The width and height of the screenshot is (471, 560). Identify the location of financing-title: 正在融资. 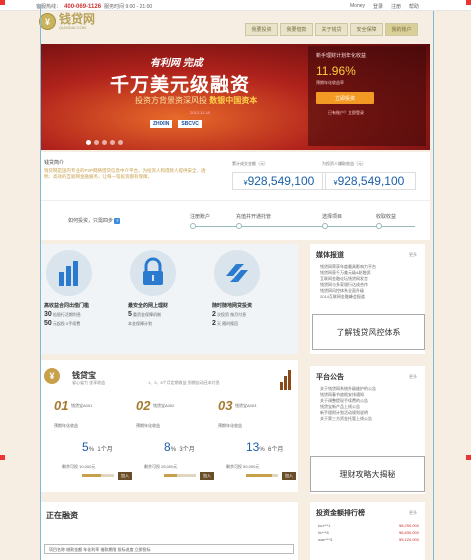
(62, 515).